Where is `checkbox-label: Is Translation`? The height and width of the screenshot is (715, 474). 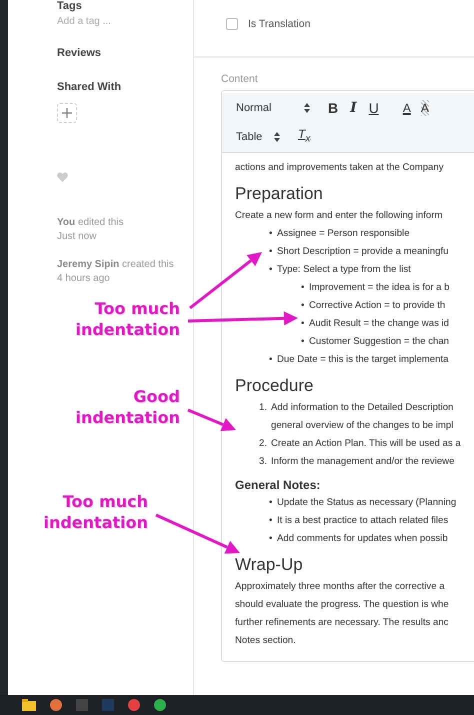 checkbox-label: Is Translation is located at coordinates (279, 24).